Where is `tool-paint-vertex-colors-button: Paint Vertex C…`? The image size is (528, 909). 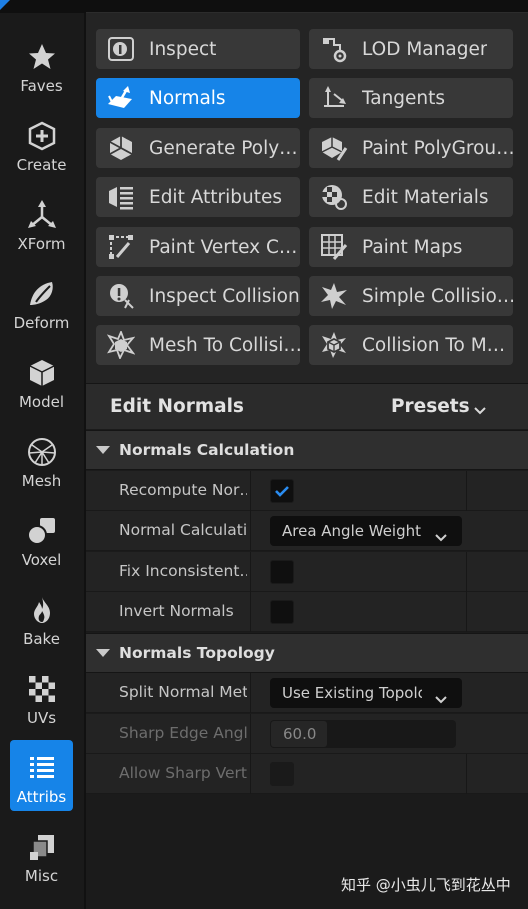
tool-paint-vertex-colors-button: Paint Vertex C… is located at coordinates (198, 247).